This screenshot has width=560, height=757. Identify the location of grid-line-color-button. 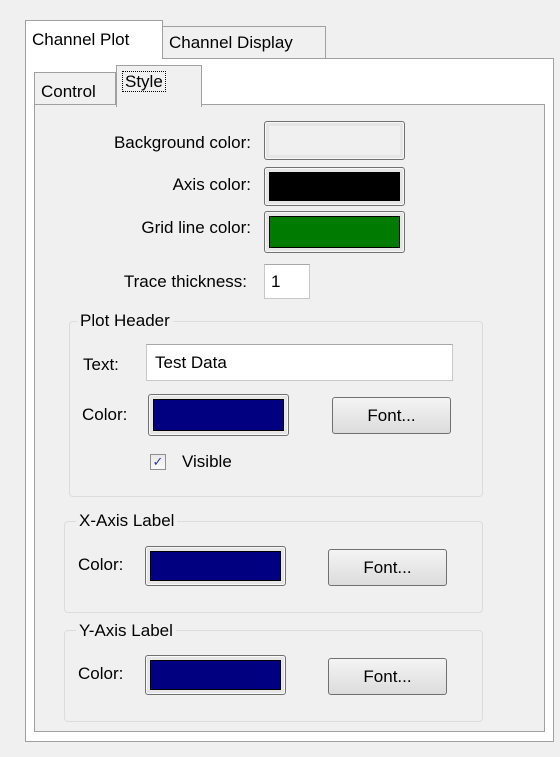
(334, 232).